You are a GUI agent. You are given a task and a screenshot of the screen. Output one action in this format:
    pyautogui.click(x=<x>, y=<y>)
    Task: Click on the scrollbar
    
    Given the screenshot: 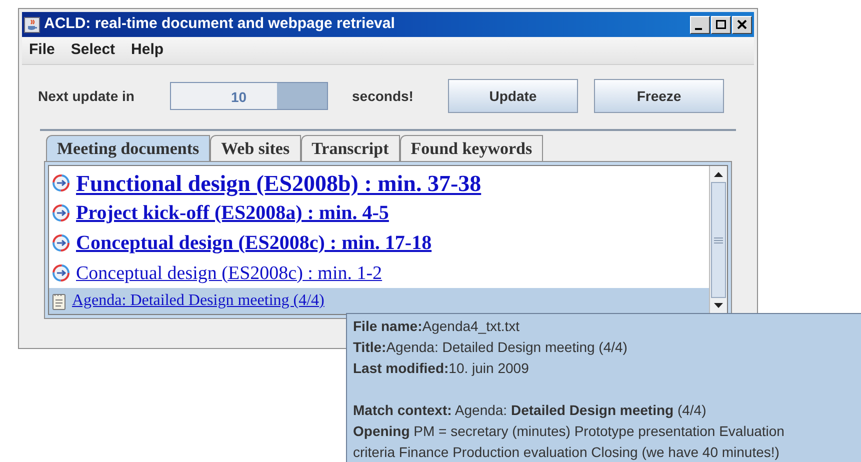 What is the action you would take?
    pyautogui.click(x=718, y=240)
    